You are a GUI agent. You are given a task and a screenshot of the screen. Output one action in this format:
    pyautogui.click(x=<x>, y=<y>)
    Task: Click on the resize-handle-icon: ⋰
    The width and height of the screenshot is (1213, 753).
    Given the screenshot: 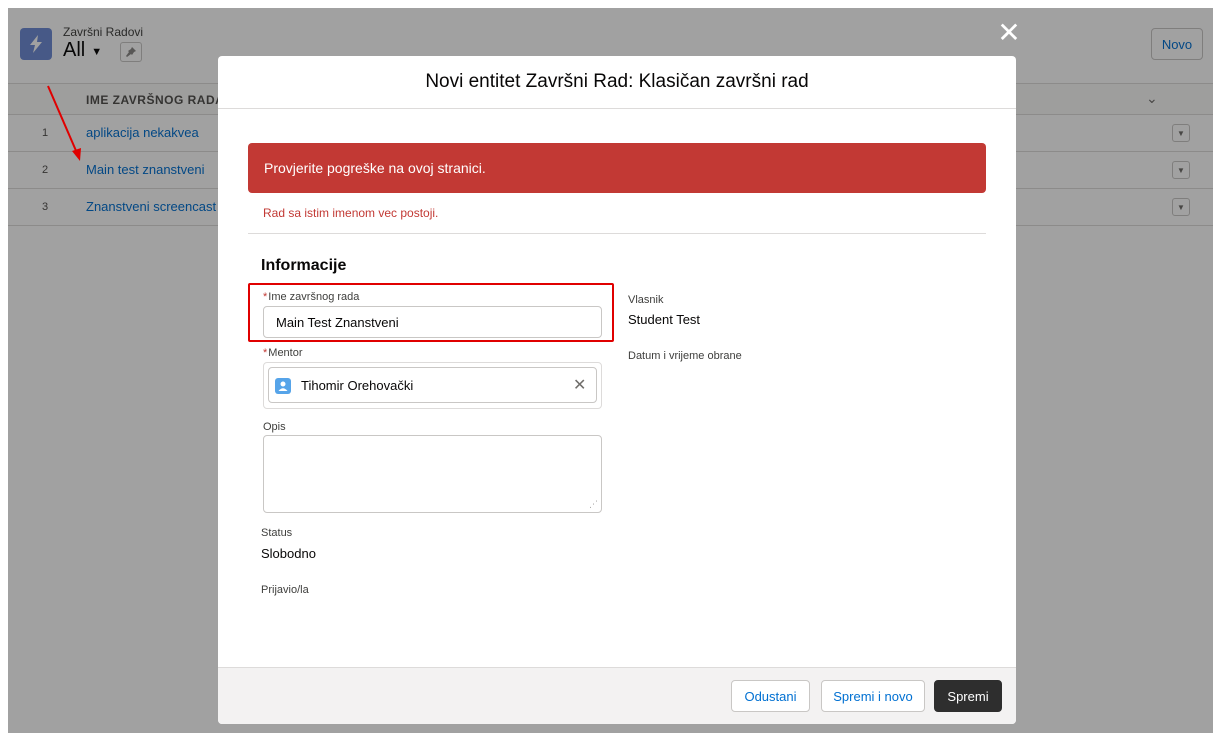 What is the action you would take?
    pyautogui.click(x=593, y=504)
    